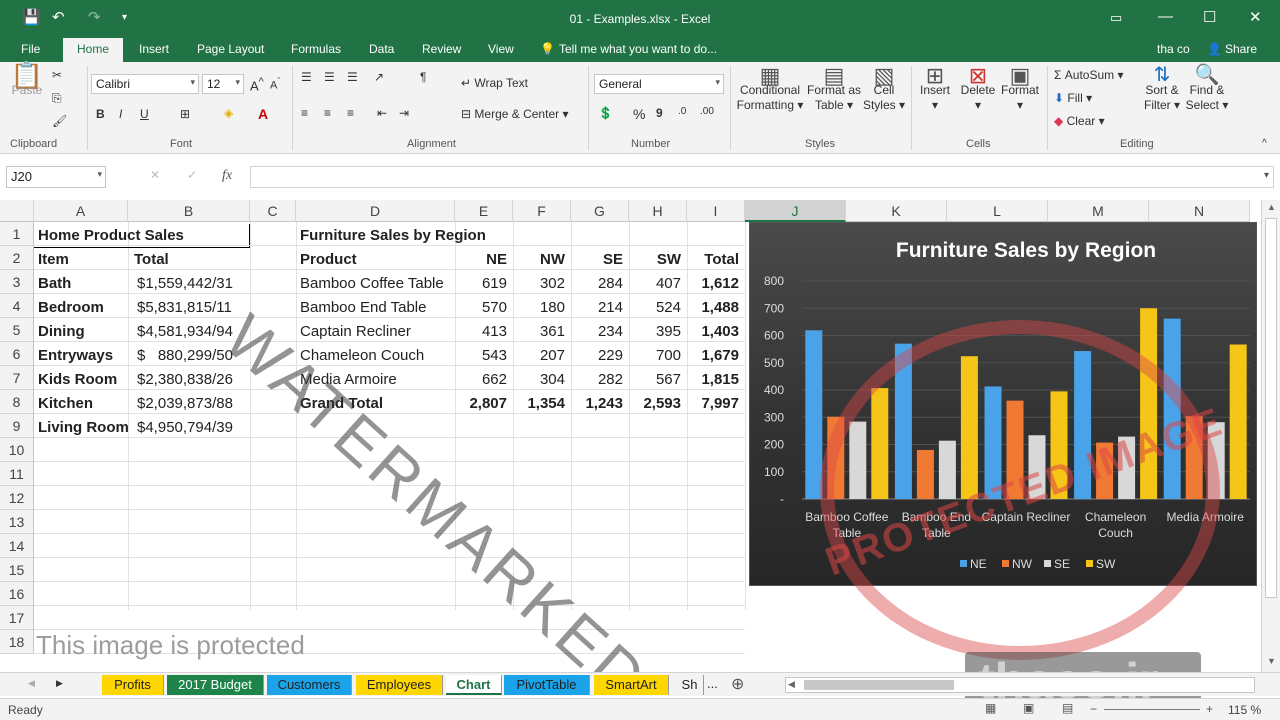 This screenshot has width=1280, height=720. I want to click on share-button: Share, so click(1241, 49).